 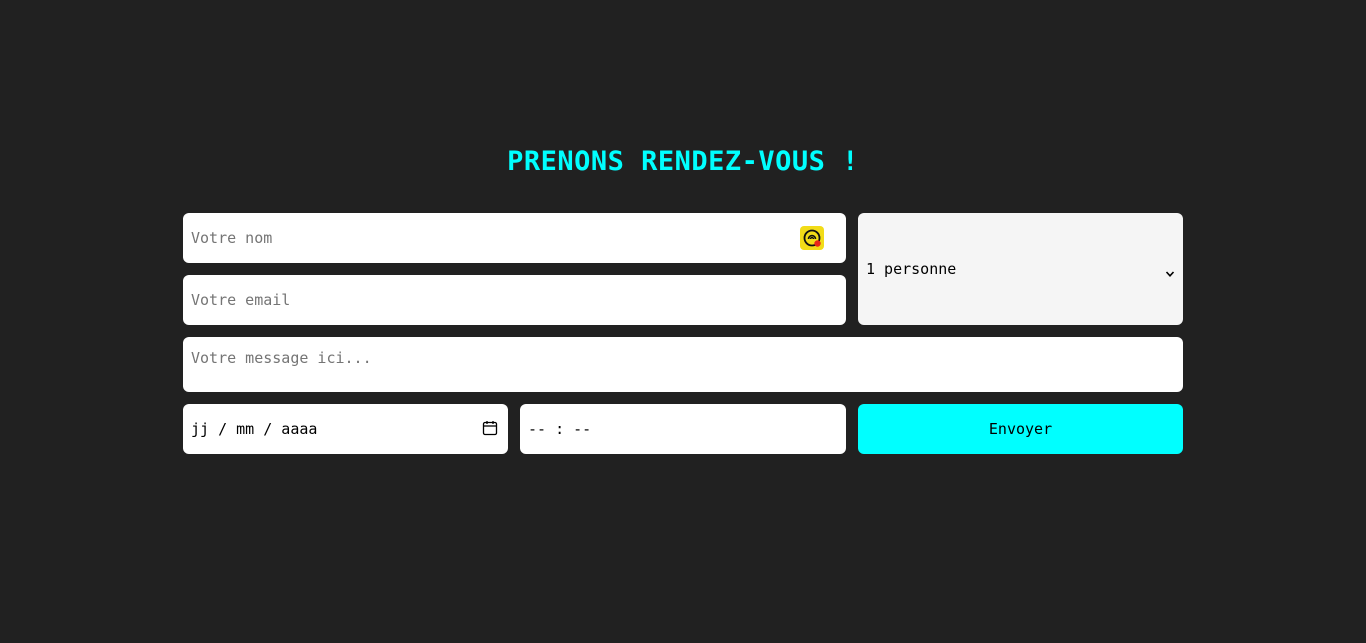 I want to click on guests-select: 1 personne, so click(x=1020, y=269).